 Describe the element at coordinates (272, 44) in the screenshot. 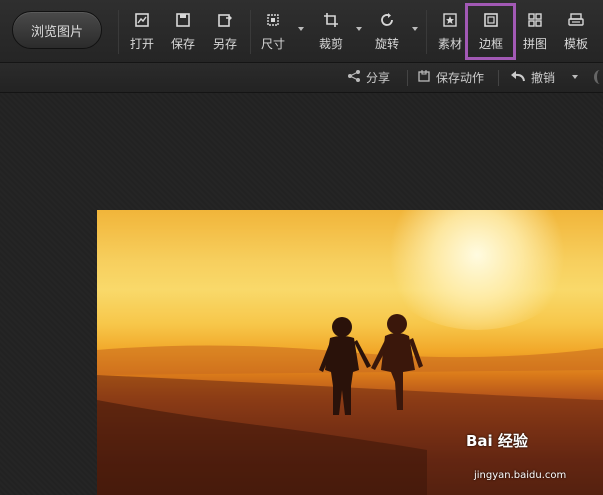

I see `resize-label: 尺寸` at that location.